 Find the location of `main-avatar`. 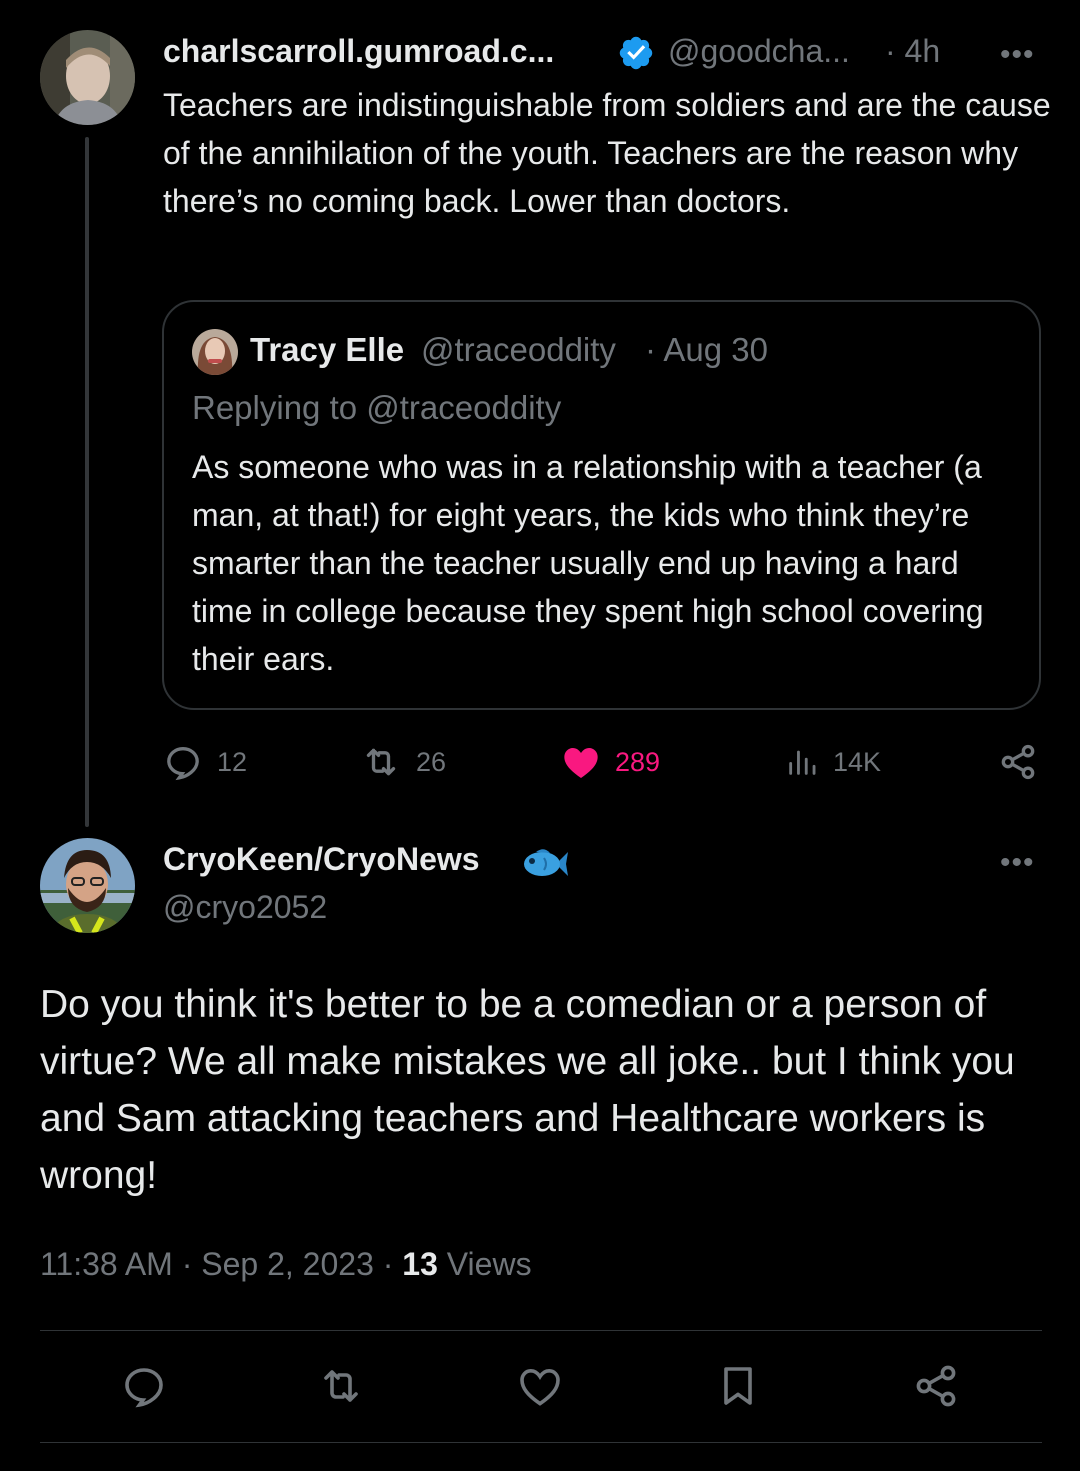

main-avatar is located at coordinates (87, 885).